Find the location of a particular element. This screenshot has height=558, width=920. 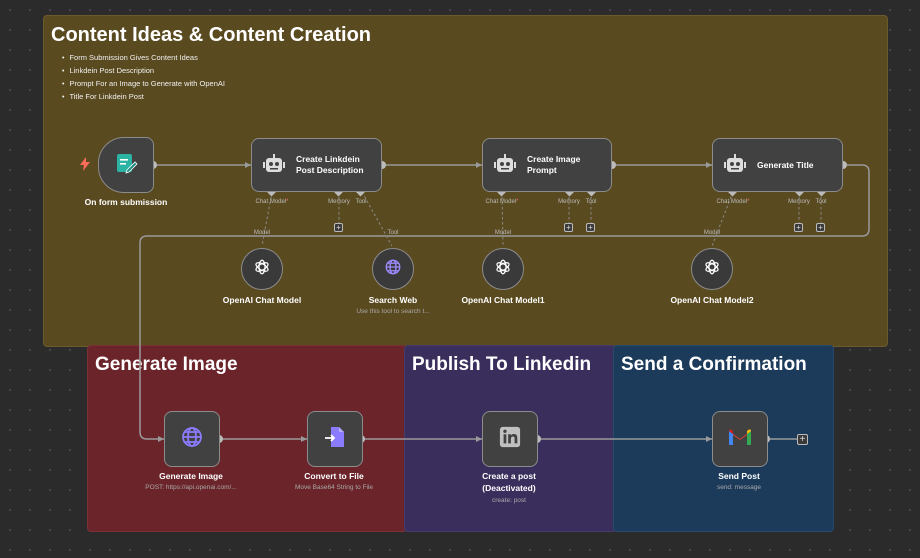

node-title: Generate Title is located at coordinates (785, 164).